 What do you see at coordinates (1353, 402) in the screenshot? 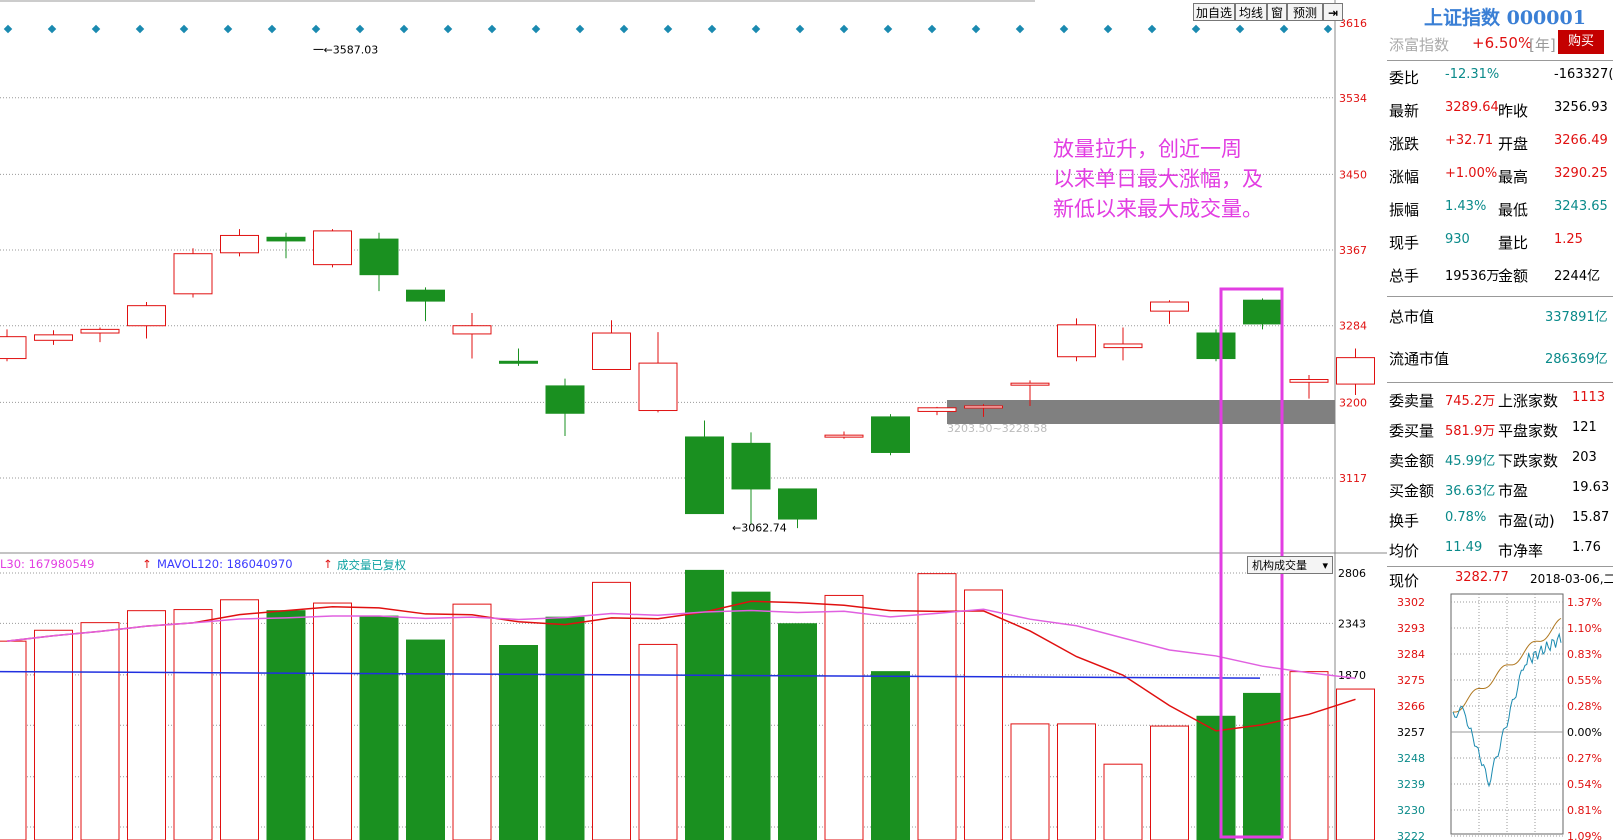
I see `price-tick: 3200` at bounding box center [1353, 402].